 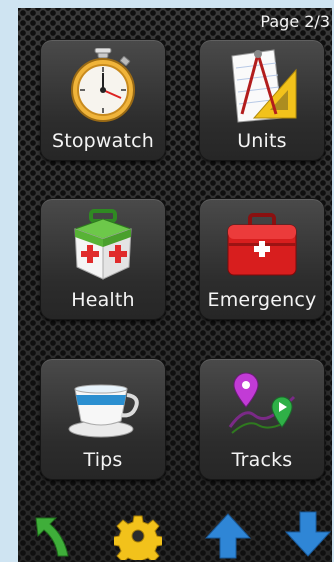 I want to click on units-tile: Units, so click(x=262, y=100).